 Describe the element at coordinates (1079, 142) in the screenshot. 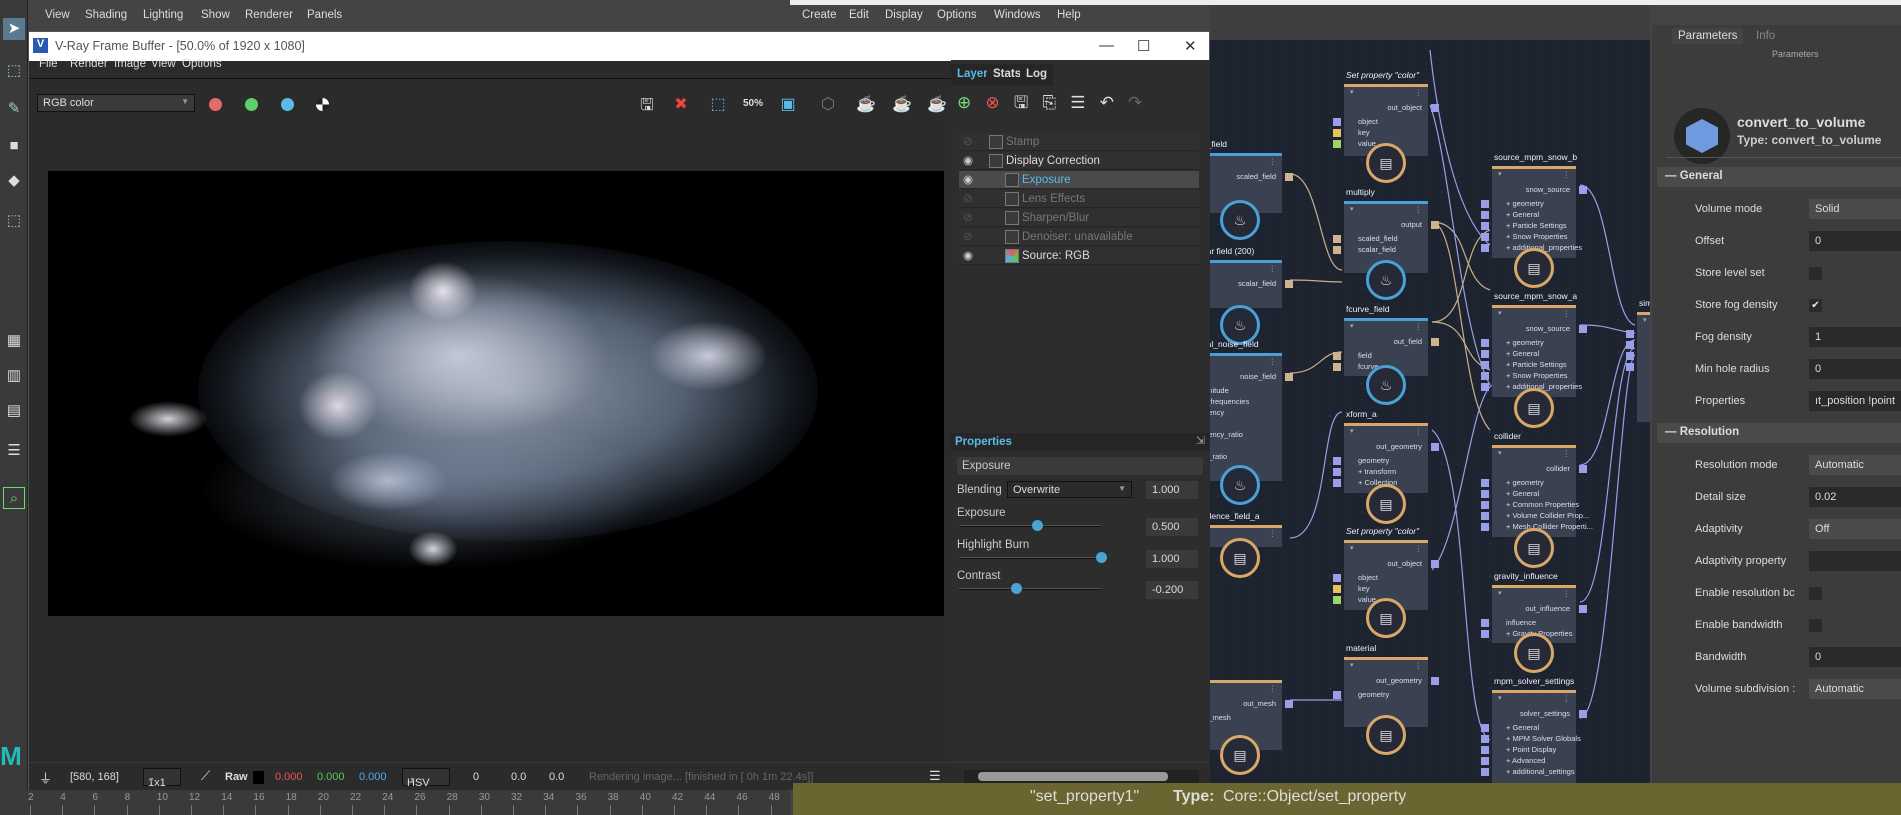

I see `layer-row: ⊘ Stamp` at that location.